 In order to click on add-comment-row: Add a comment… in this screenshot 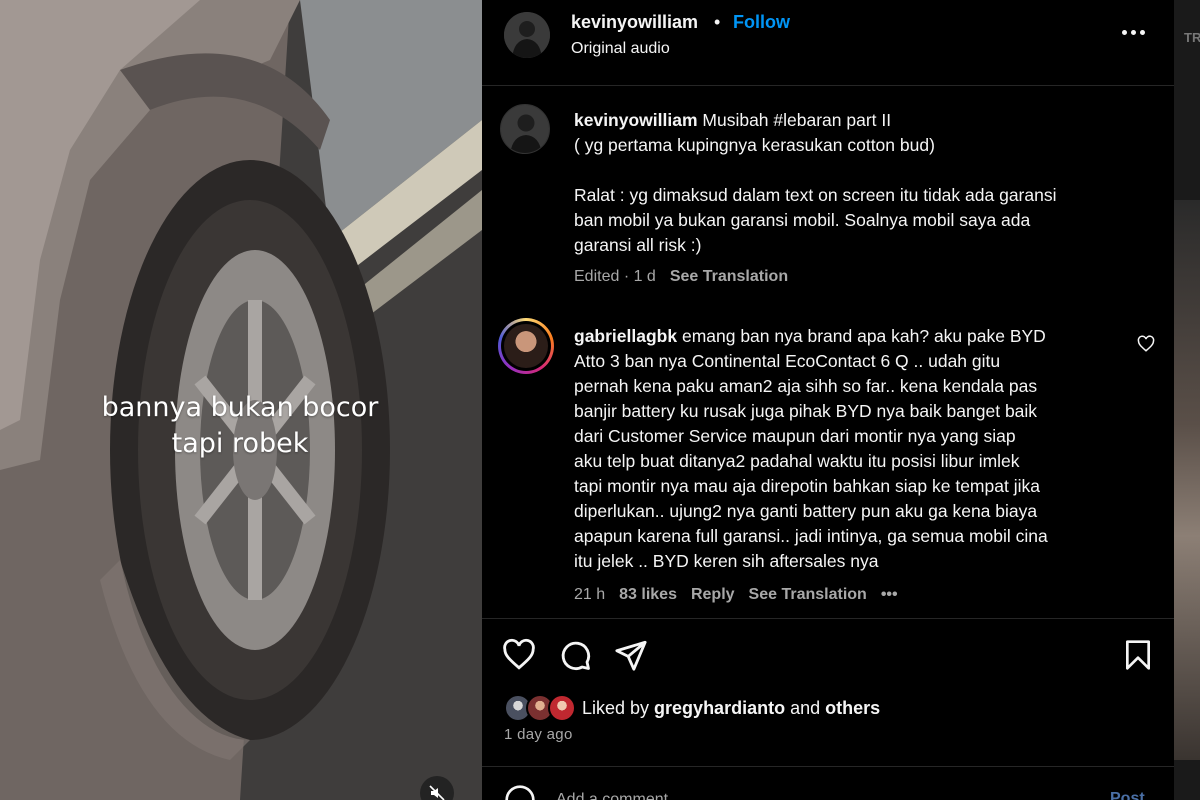, I will do `click(594, 792)`.